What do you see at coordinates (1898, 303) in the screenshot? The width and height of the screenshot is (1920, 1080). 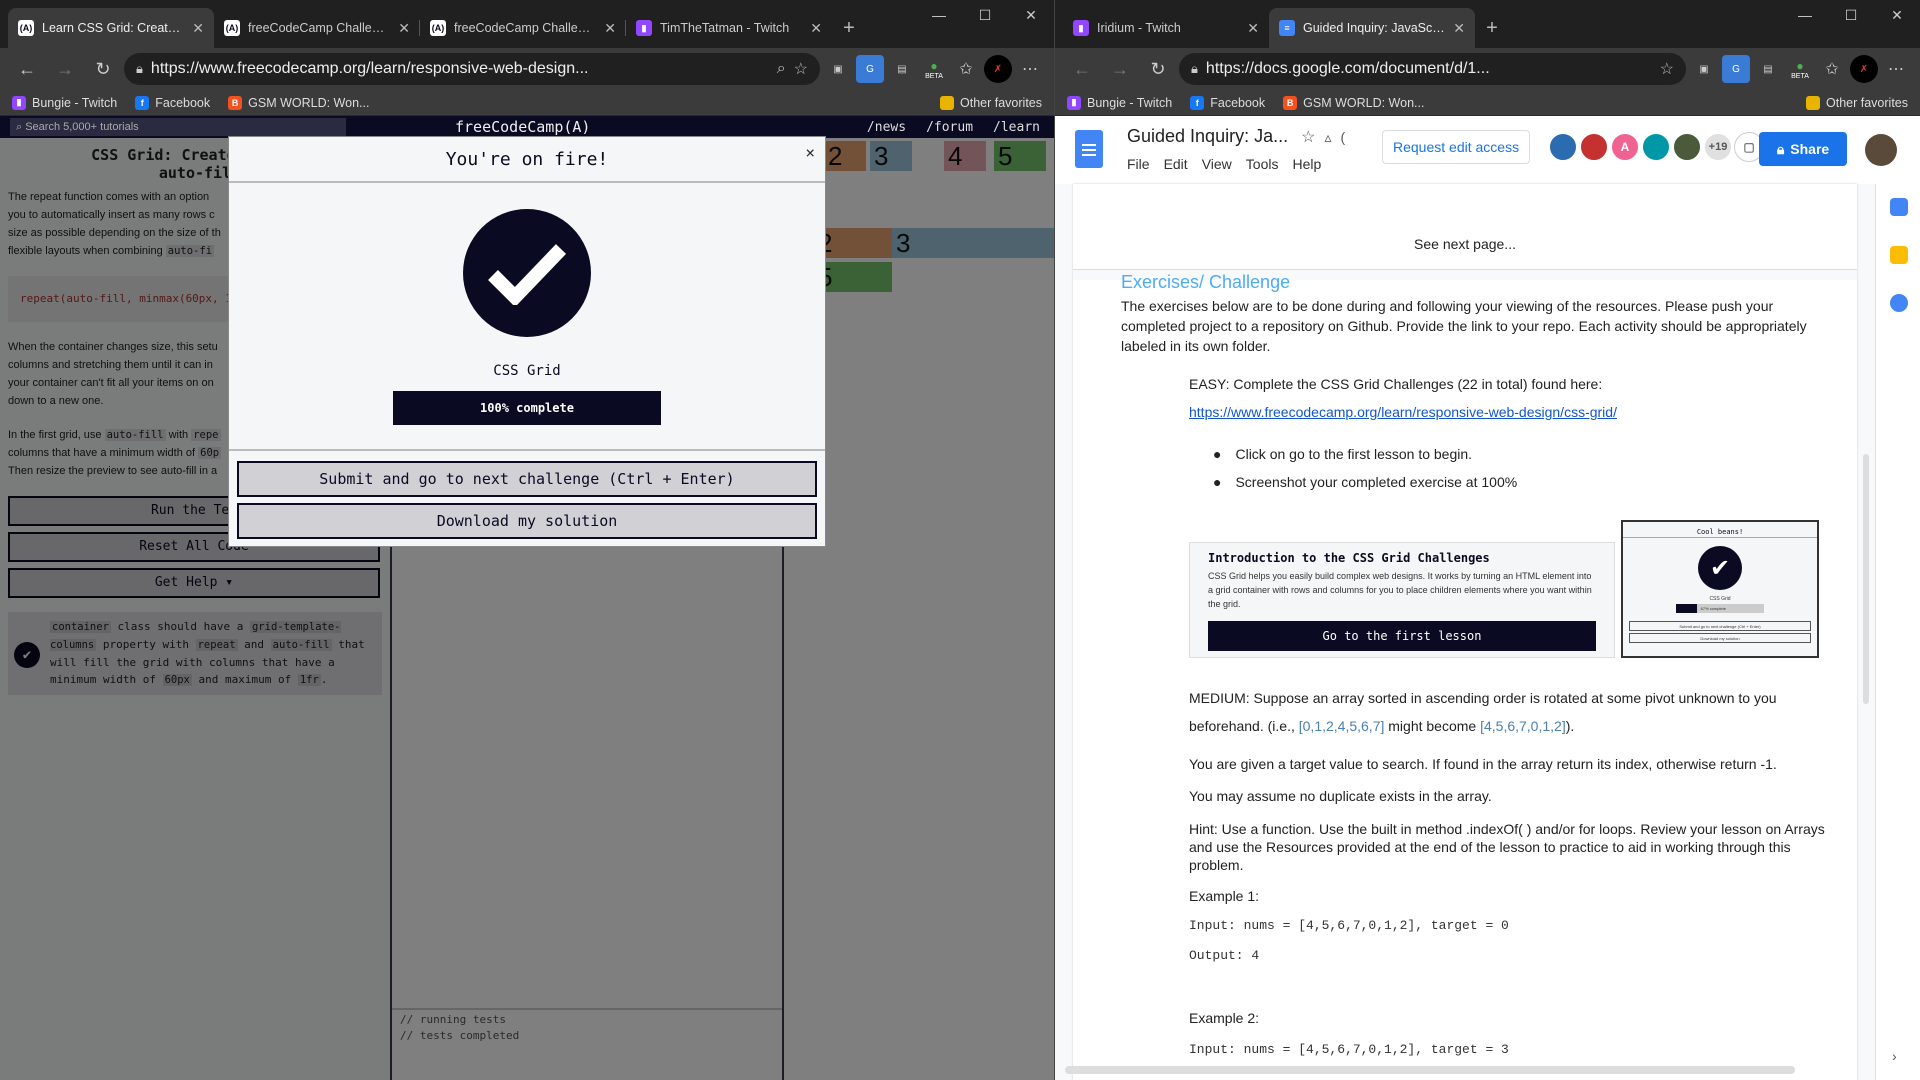 I see `tasks-icon` at bounding box center [1898, 303].